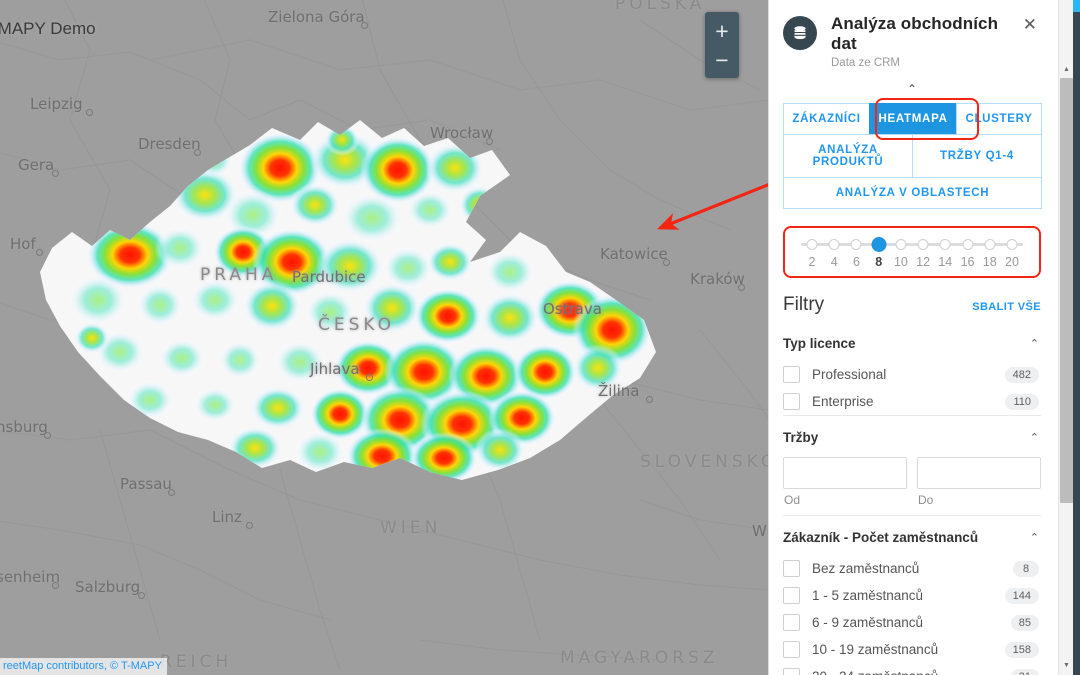 This screenshot has height=675, width=1080. What do you see at coordinates (979, 473) in the screenshot?
I see `range-to-input` at bounding box center [979, 473].